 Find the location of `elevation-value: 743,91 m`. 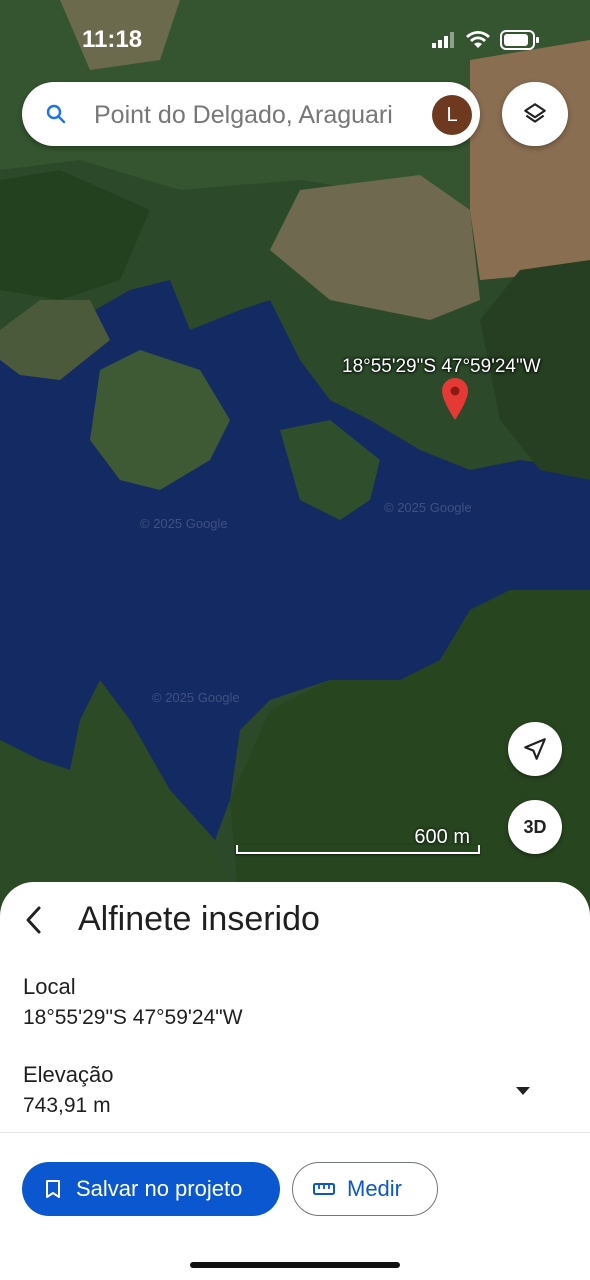

elevation-value: 743,91 m is located at coordinates (67, 1105).